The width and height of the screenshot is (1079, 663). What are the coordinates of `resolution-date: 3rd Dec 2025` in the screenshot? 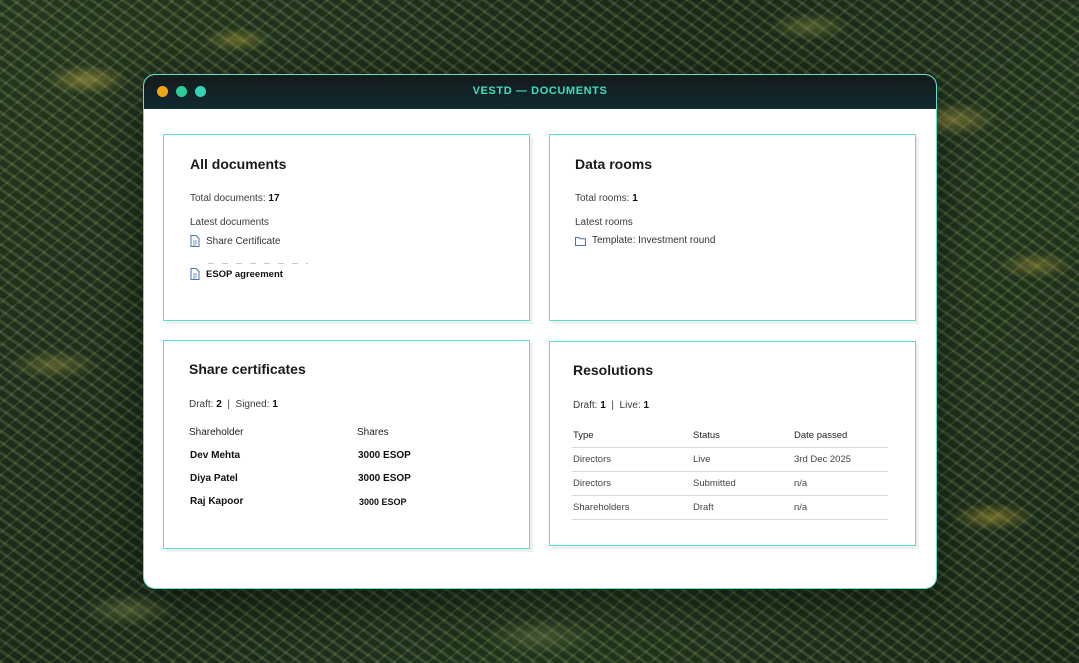 It's located at (823, 459).